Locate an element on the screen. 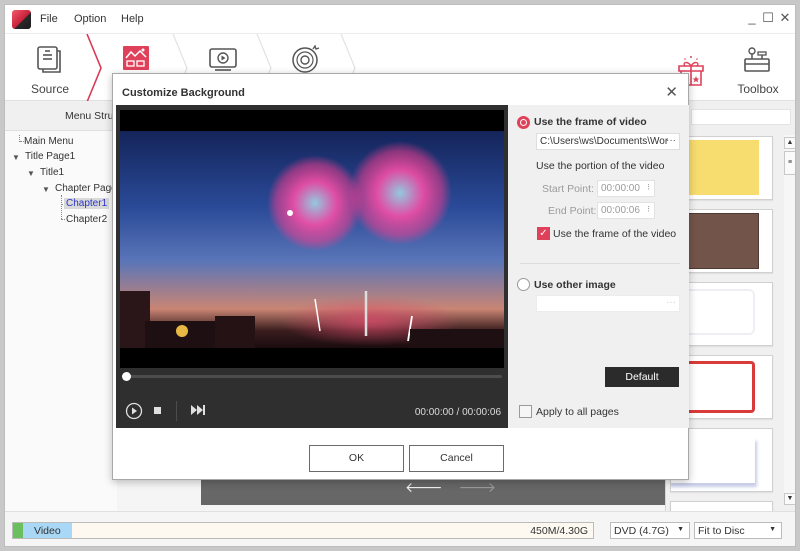 The image size is (800, 551). step-separator-active is located at coordinates (94, 68).